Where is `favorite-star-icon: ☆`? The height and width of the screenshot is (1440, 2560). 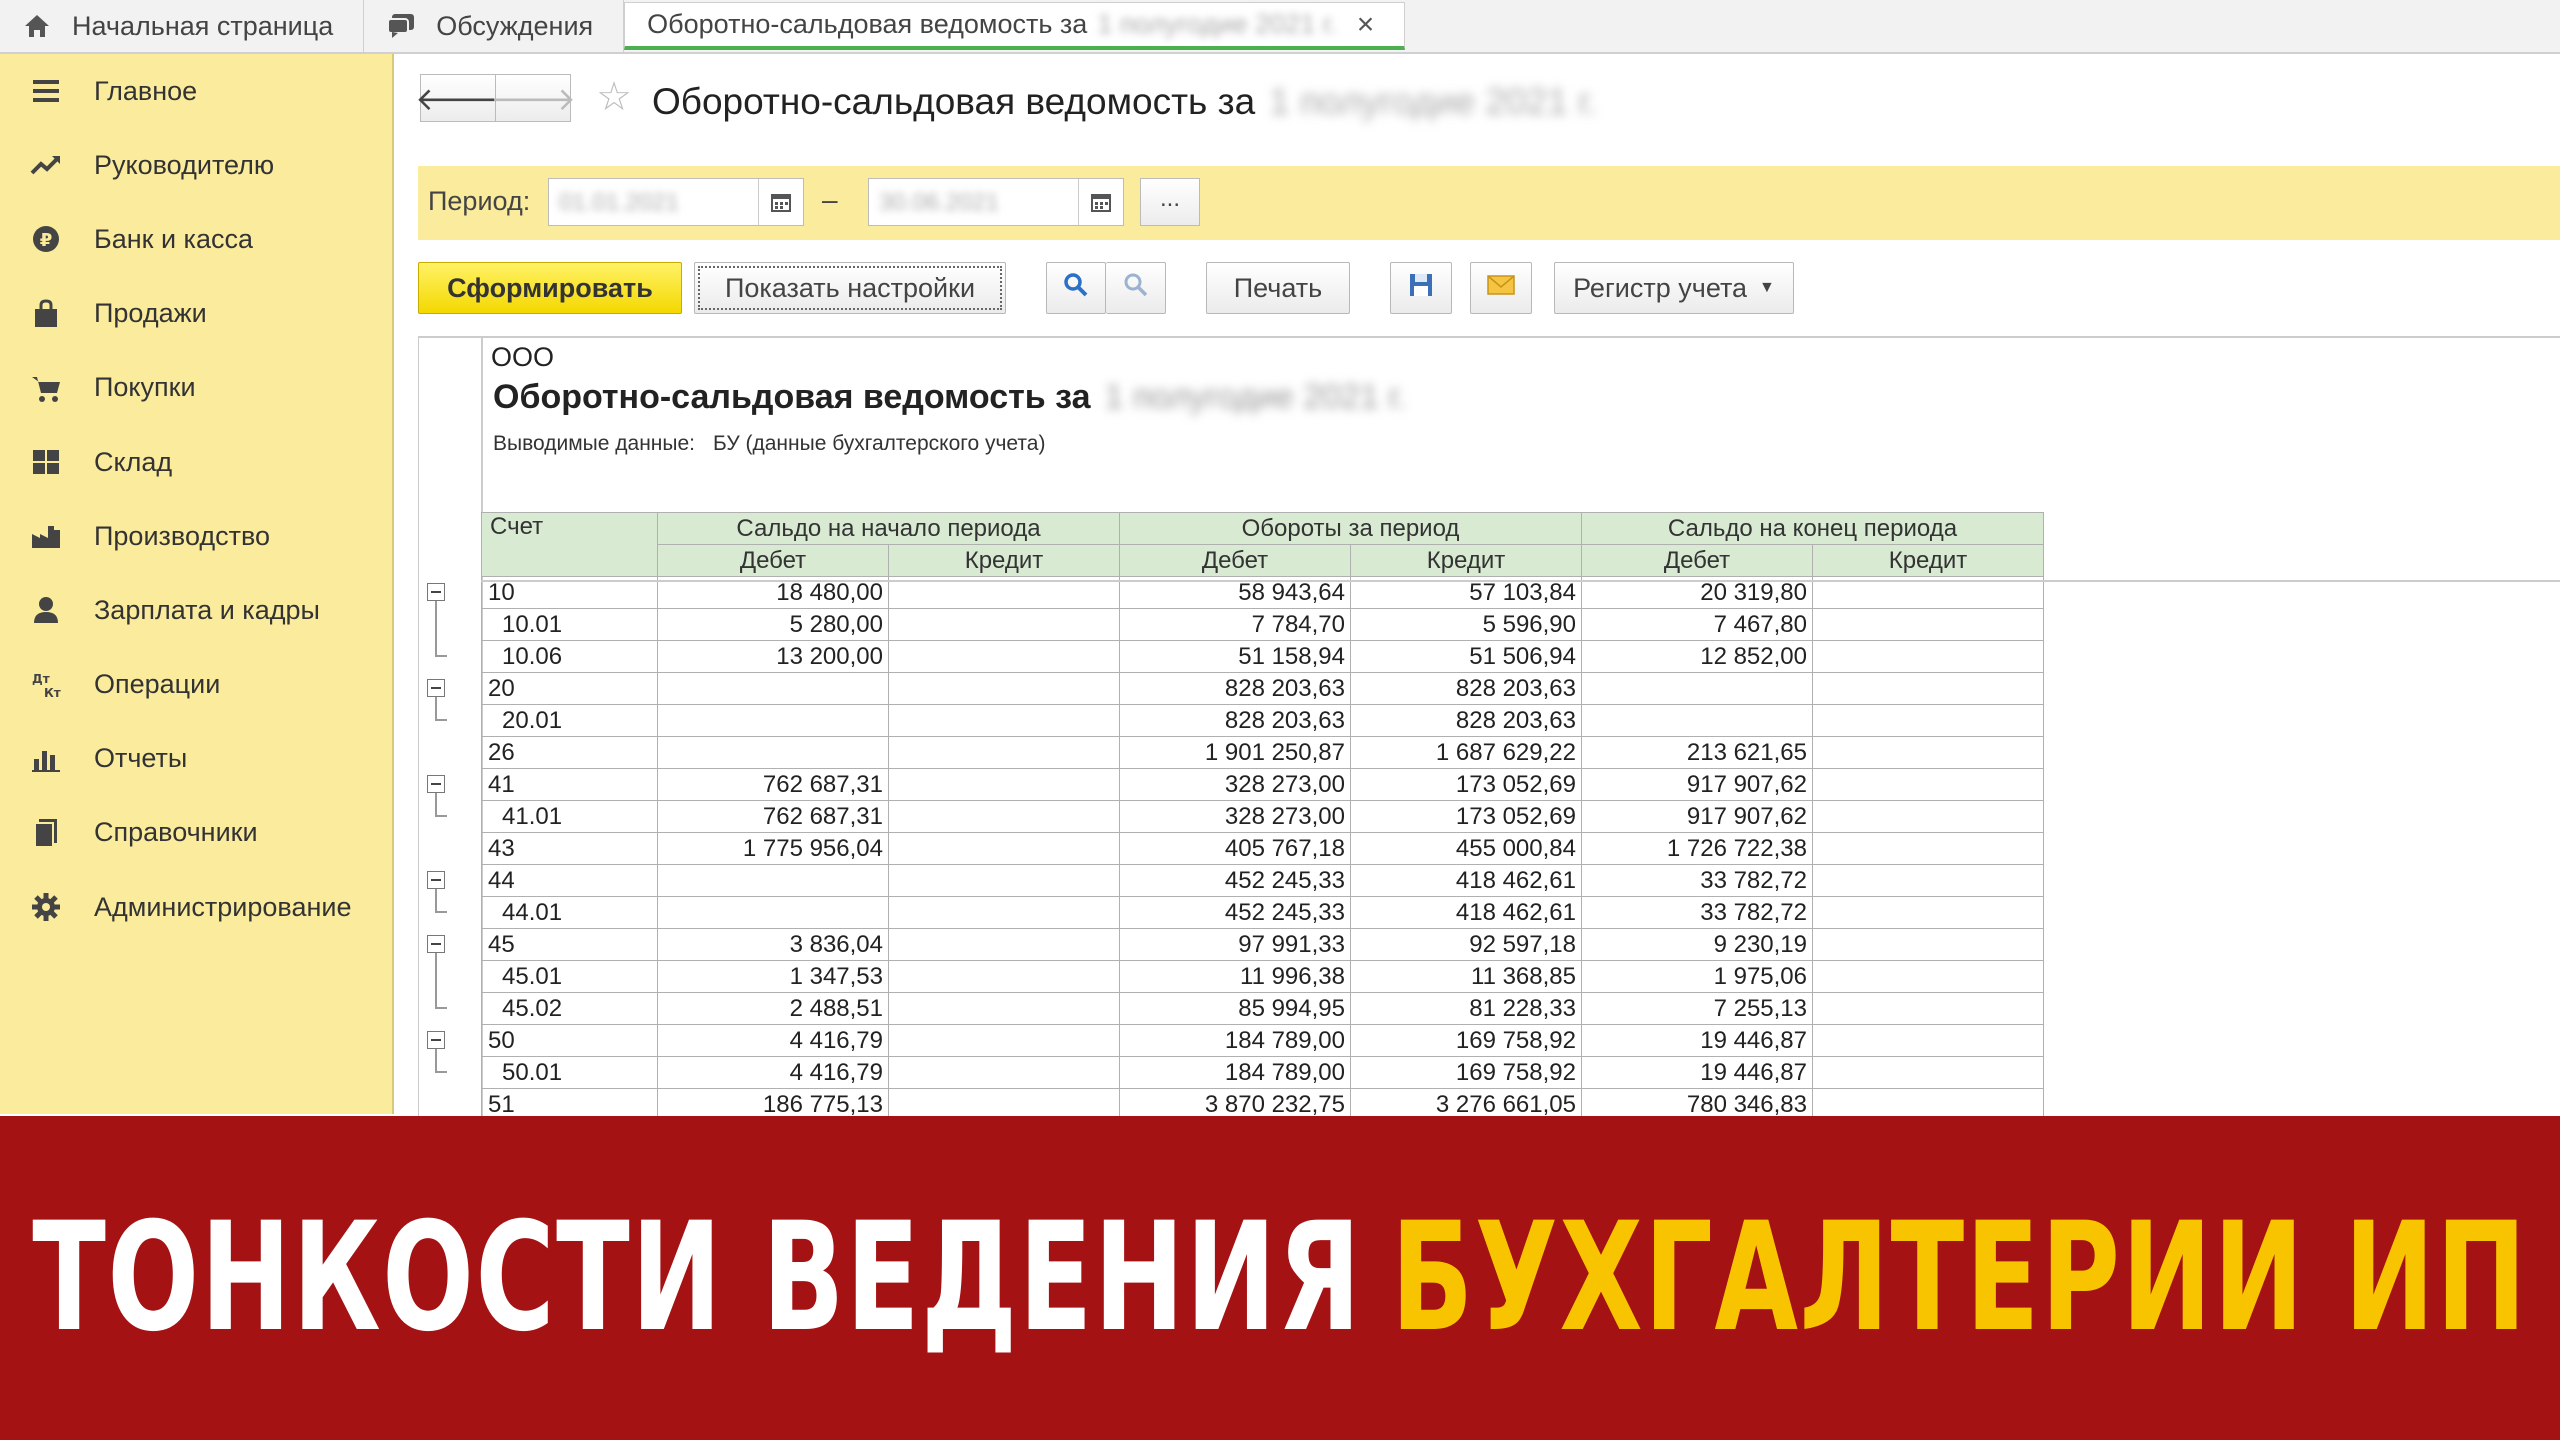 favorite-star-icon: ☆ is located at coordinates (614, 97).